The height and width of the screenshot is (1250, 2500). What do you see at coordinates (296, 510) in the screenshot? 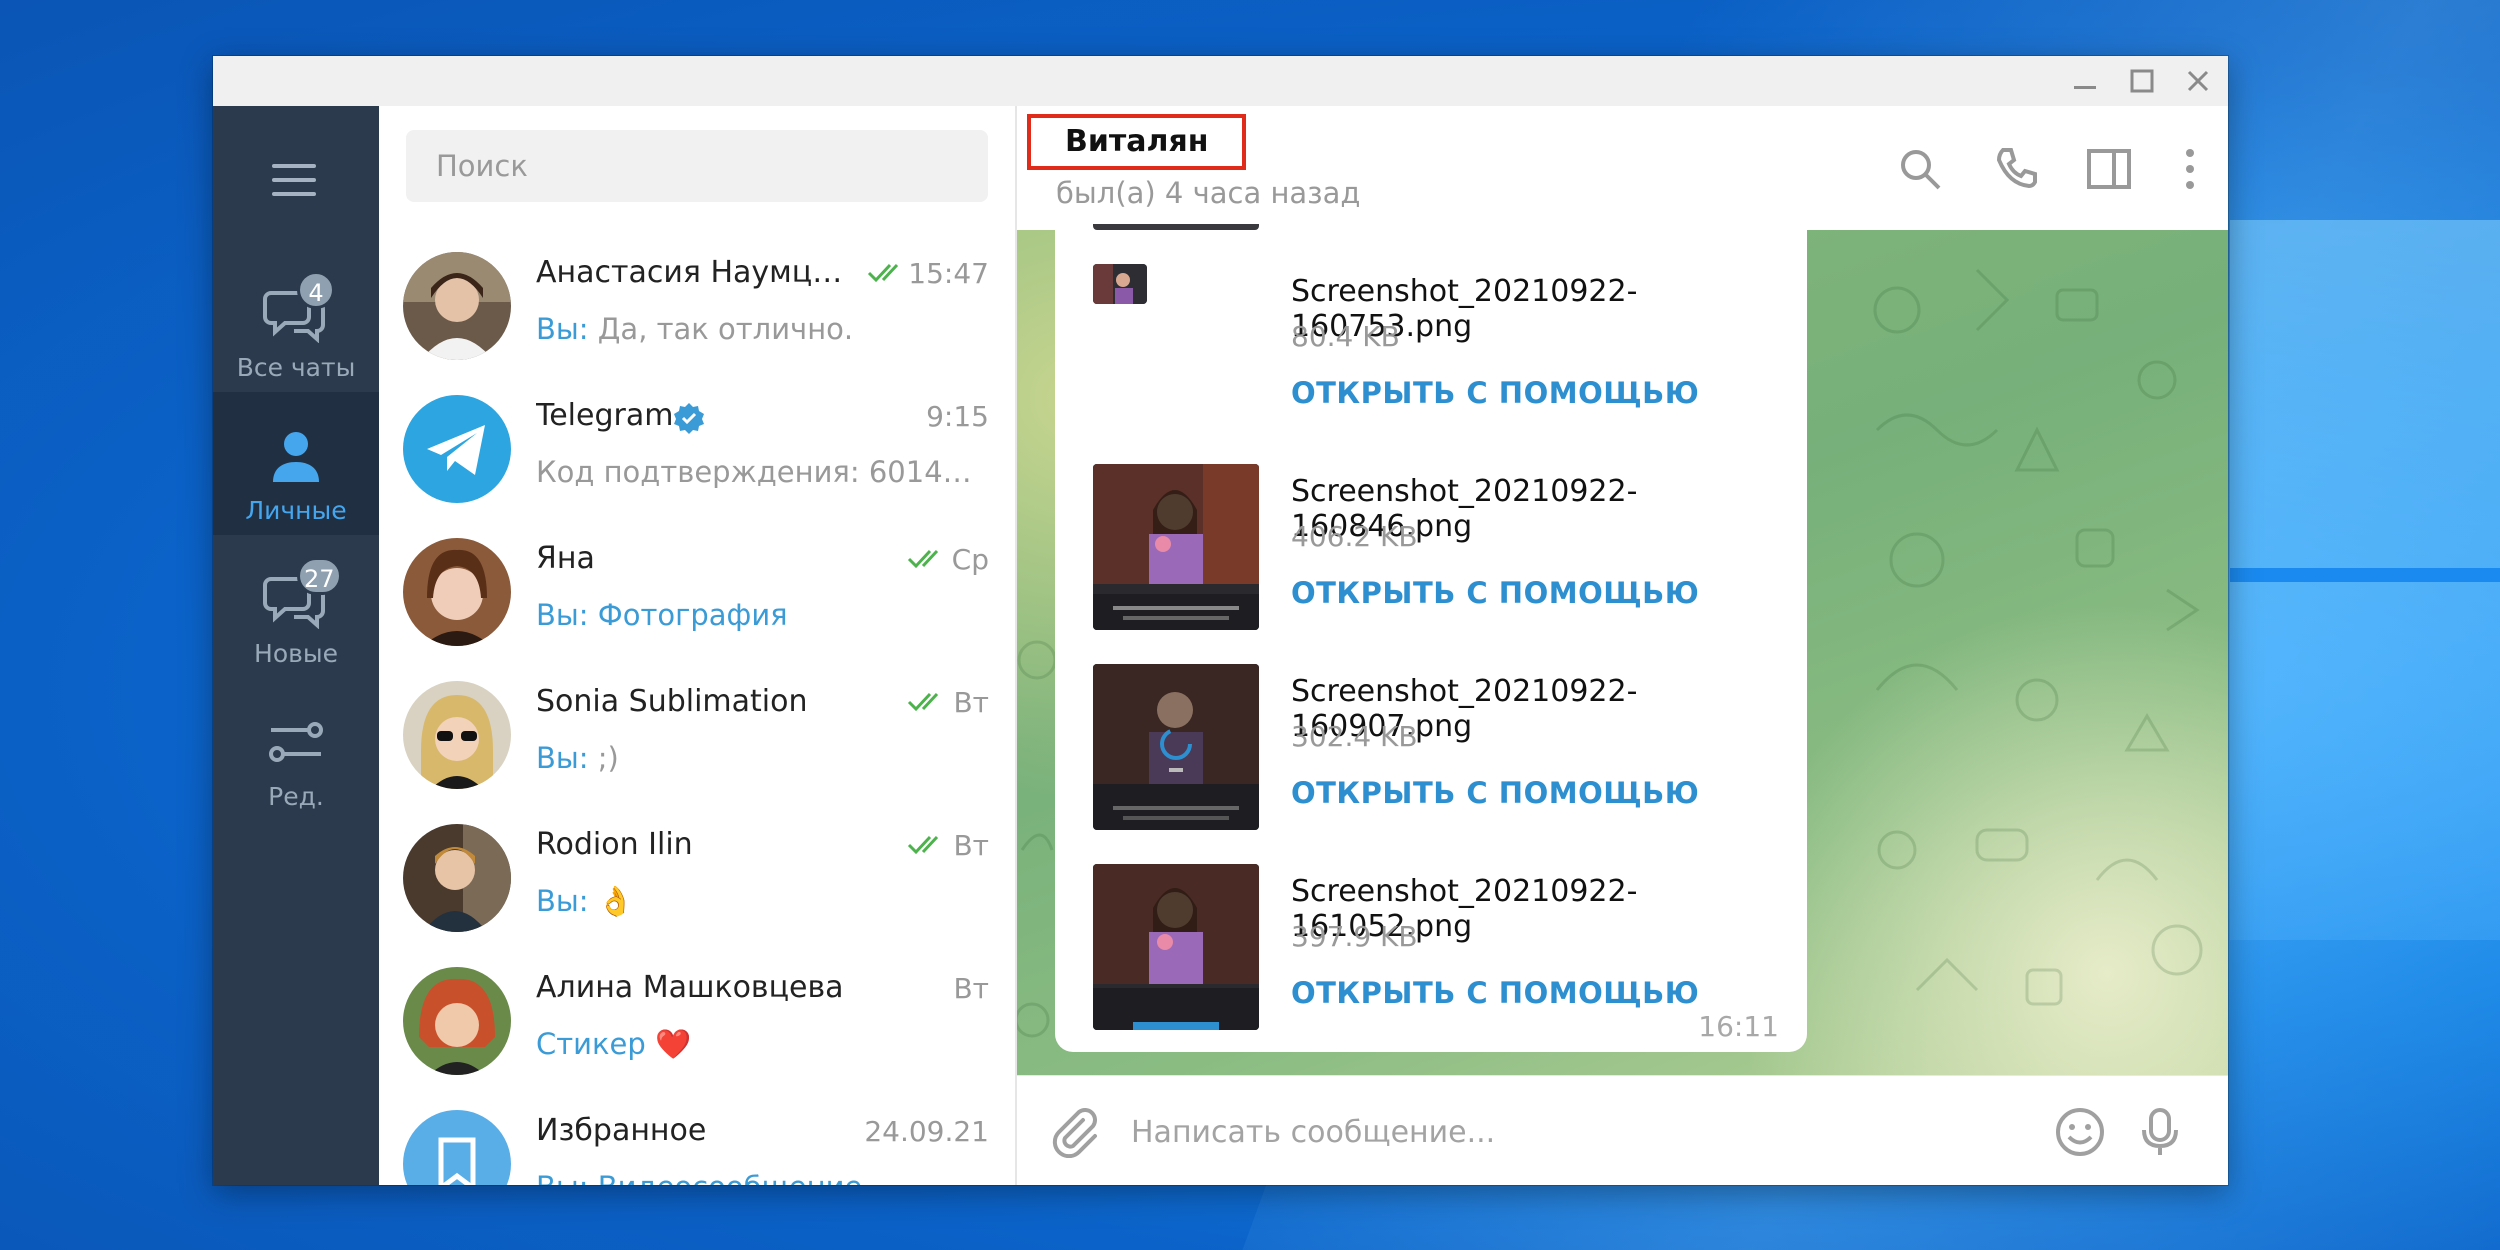
I see `folder-label: Личные` at bounding box center [296, 510].